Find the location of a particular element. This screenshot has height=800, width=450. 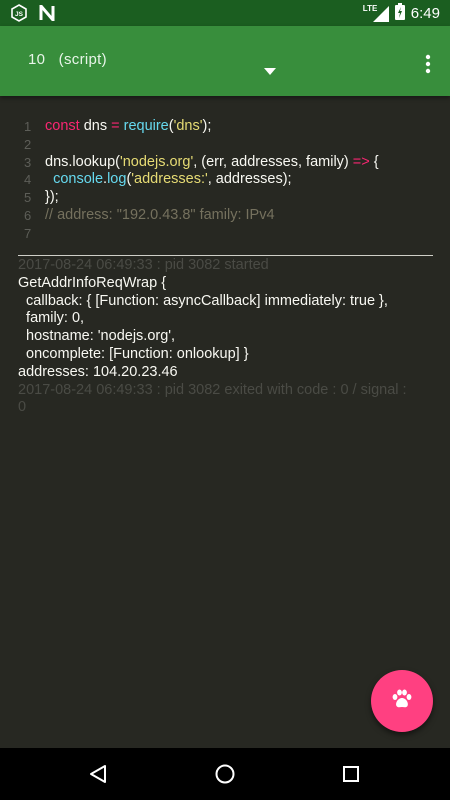

code-token: , addresses); is located at coordinates (249, 179).